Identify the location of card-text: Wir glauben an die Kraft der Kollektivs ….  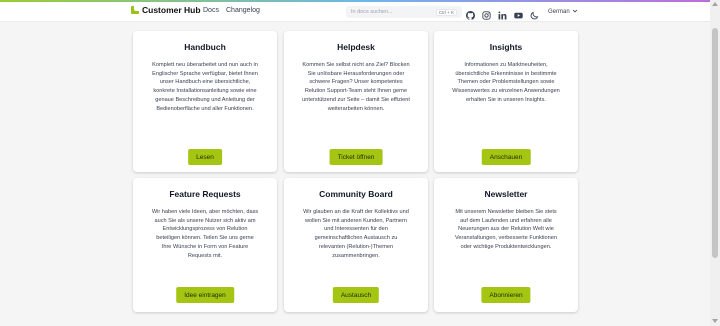
(356, 234).